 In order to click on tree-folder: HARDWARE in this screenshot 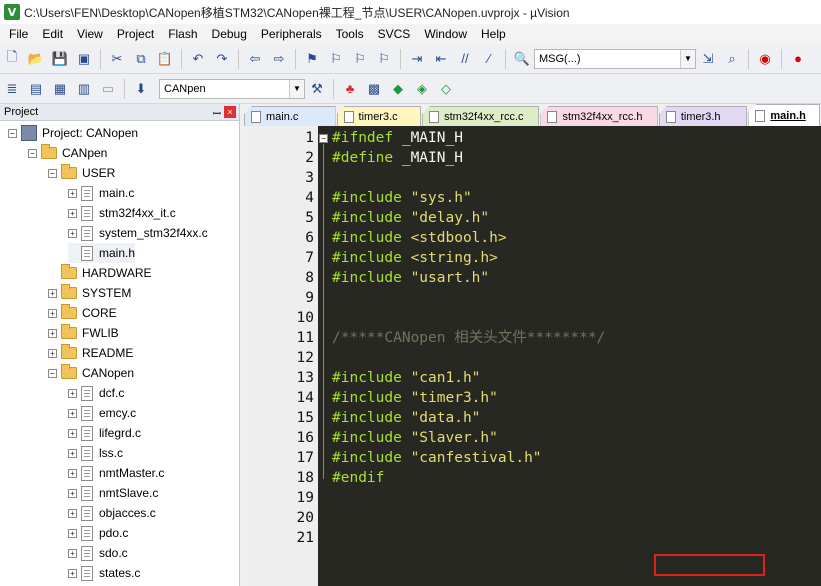, I will do `click(100, 273)`.